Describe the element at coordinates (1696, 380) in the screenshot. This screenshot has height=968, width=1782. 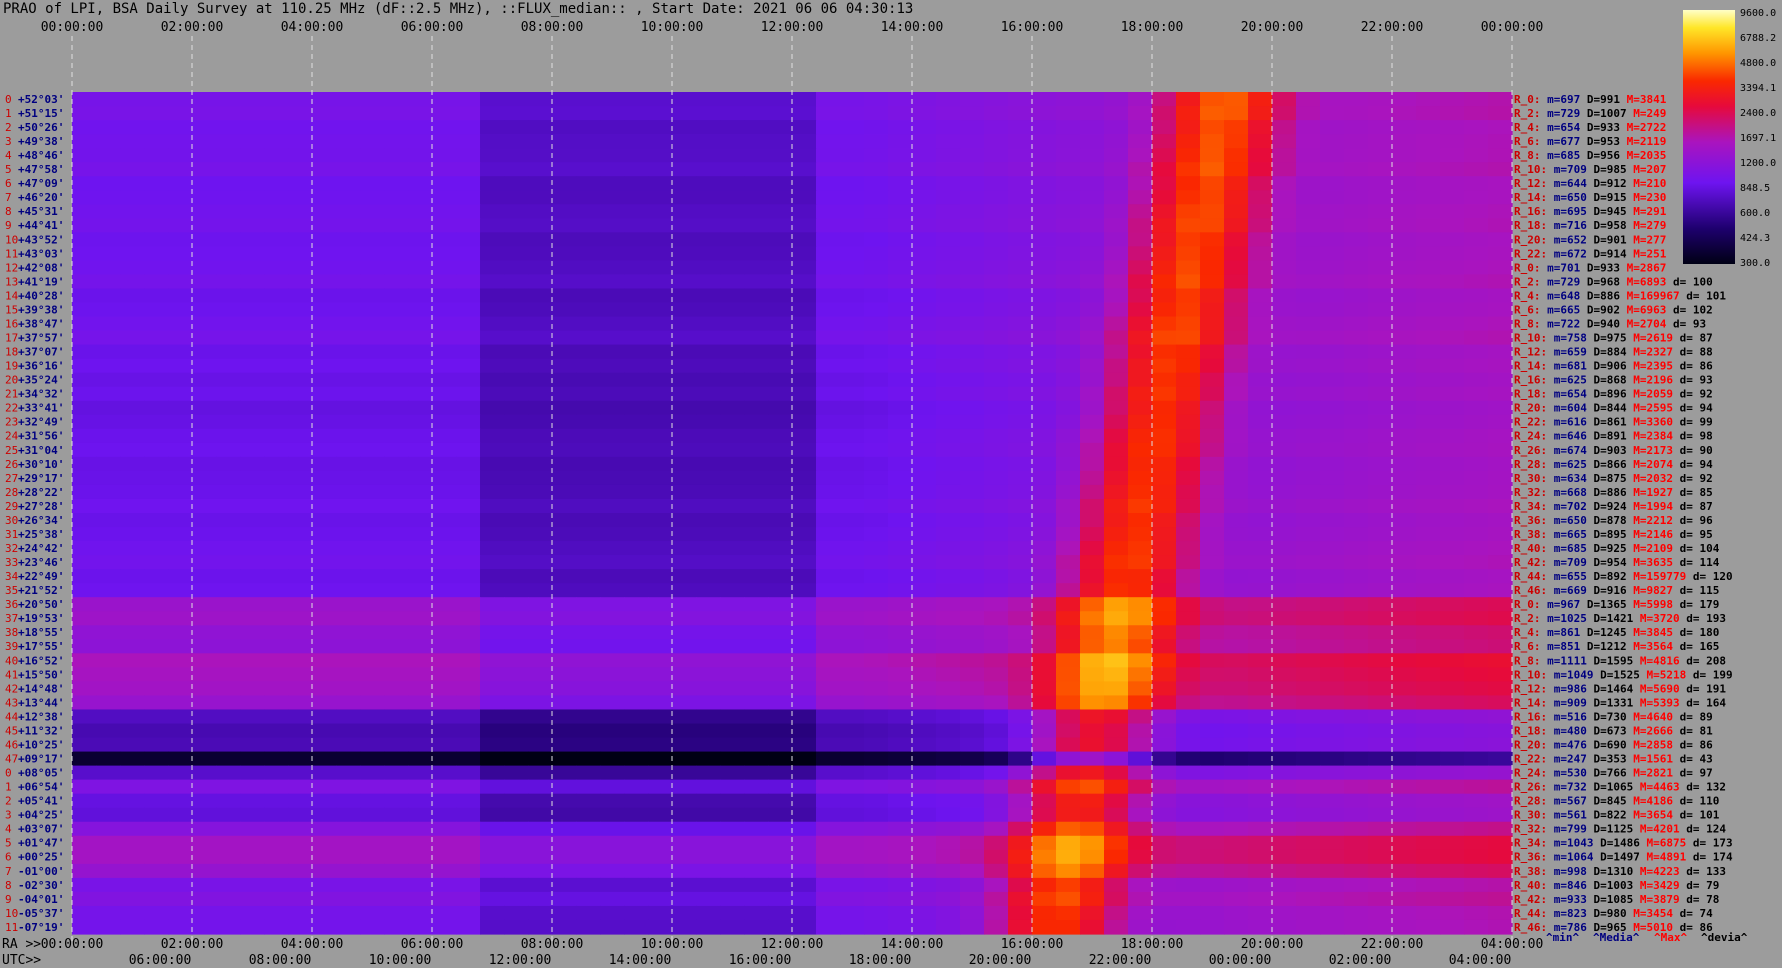
I see `stats-dev: d= 93` at that location.